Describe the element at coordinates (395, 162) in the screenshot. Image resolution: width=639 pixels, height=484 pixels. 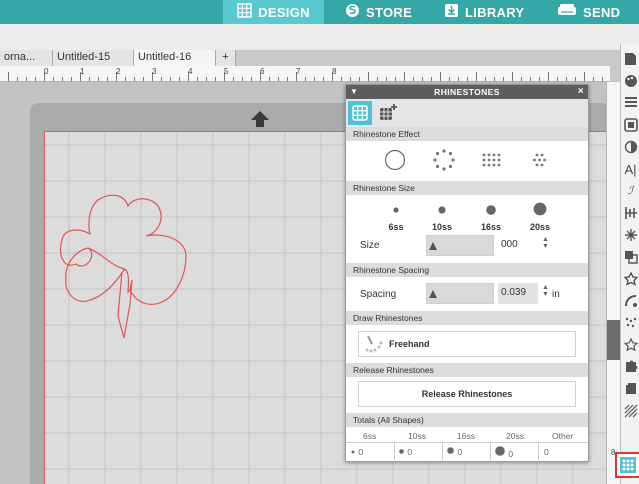
I see `effect-outline-option` at that location.